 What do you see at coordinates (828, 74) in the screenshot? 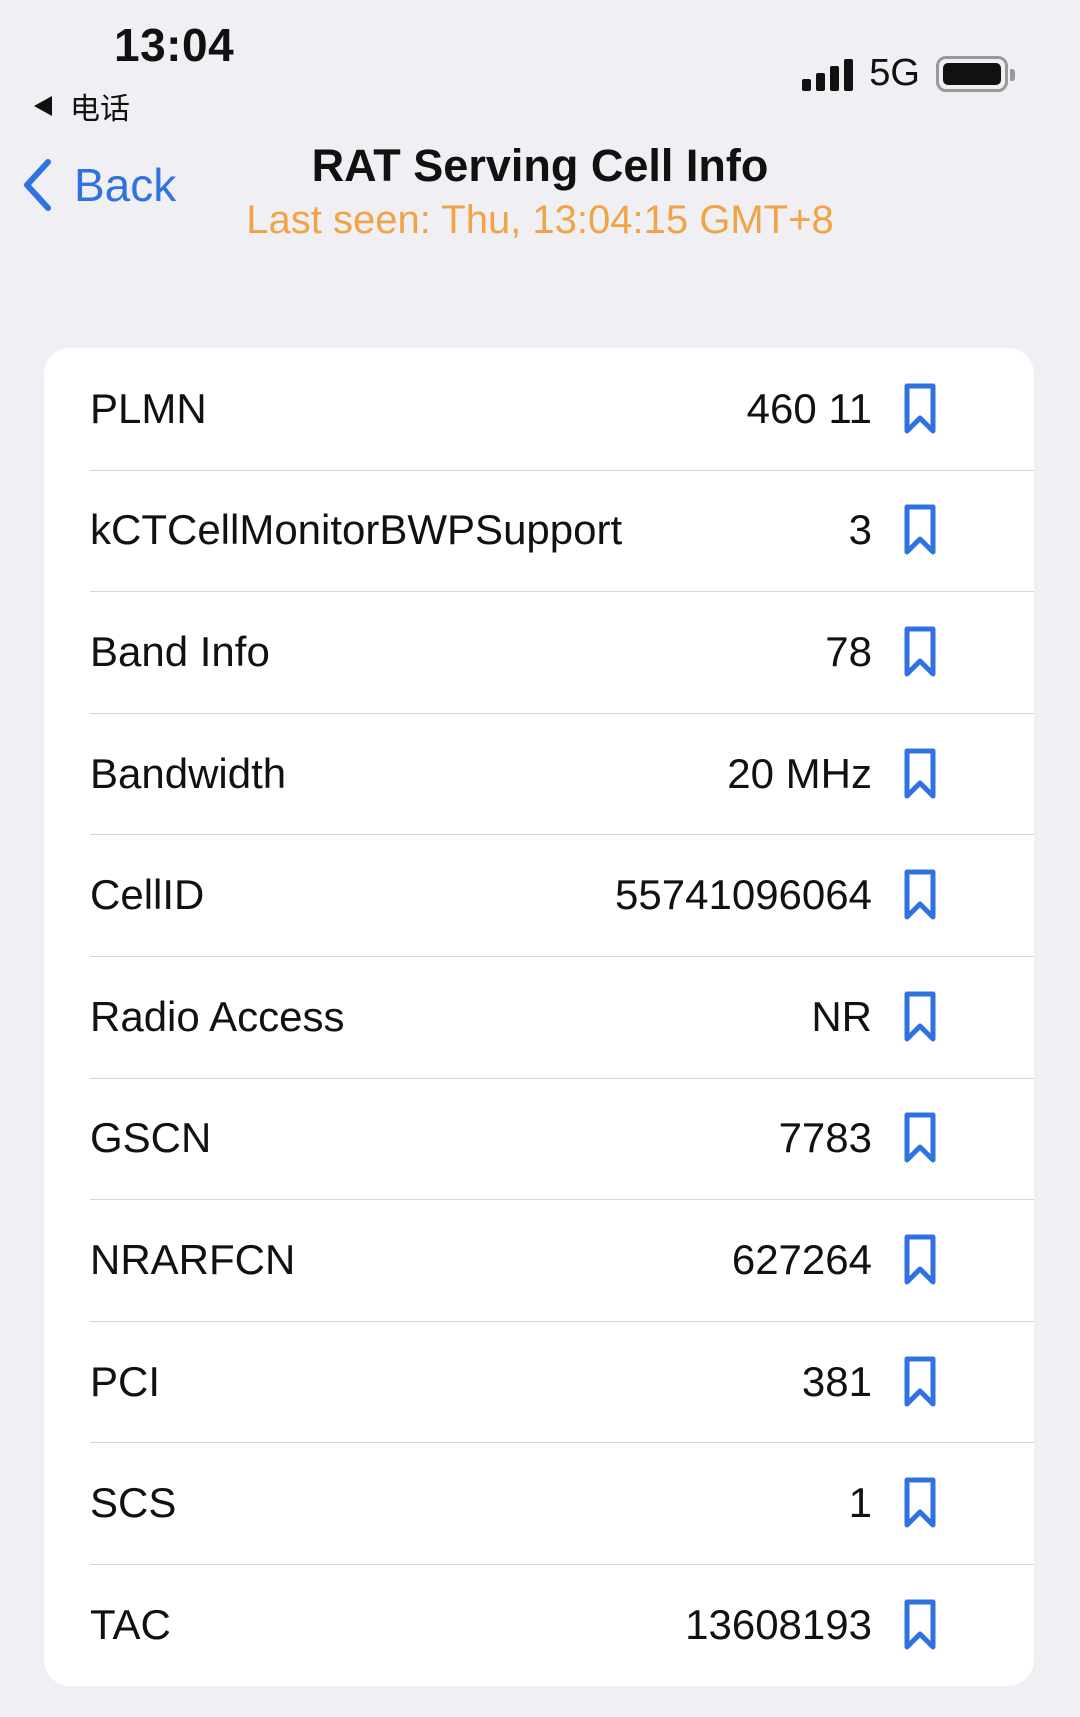
I see `cellular-signal-icon` at bounding box center [828, 74].